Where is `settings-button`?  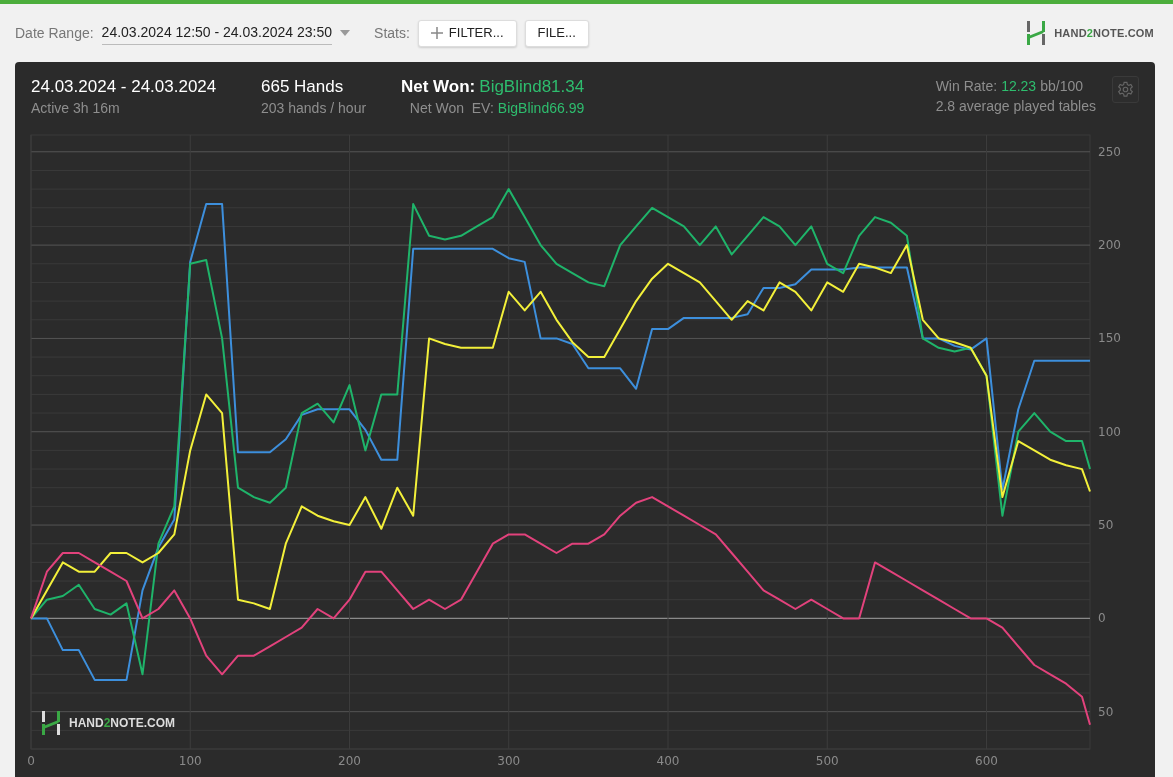 settings-button is located at coordinates (1125, 89).